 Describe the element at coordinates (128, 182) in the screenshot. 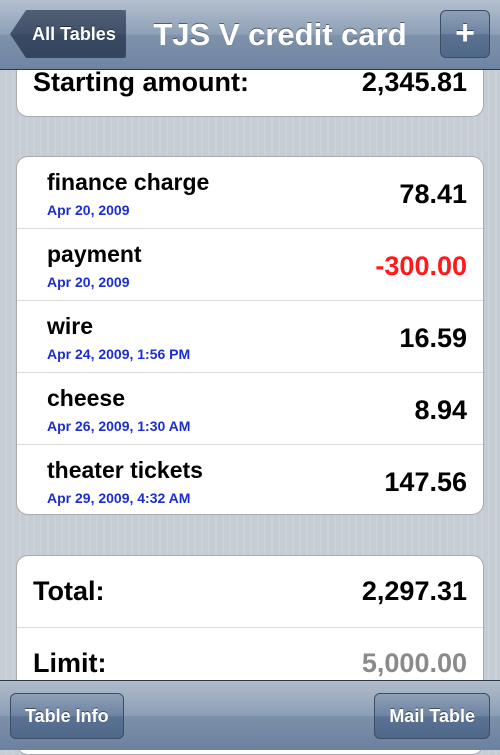

I see `transaction-name: finance charge` at that location.